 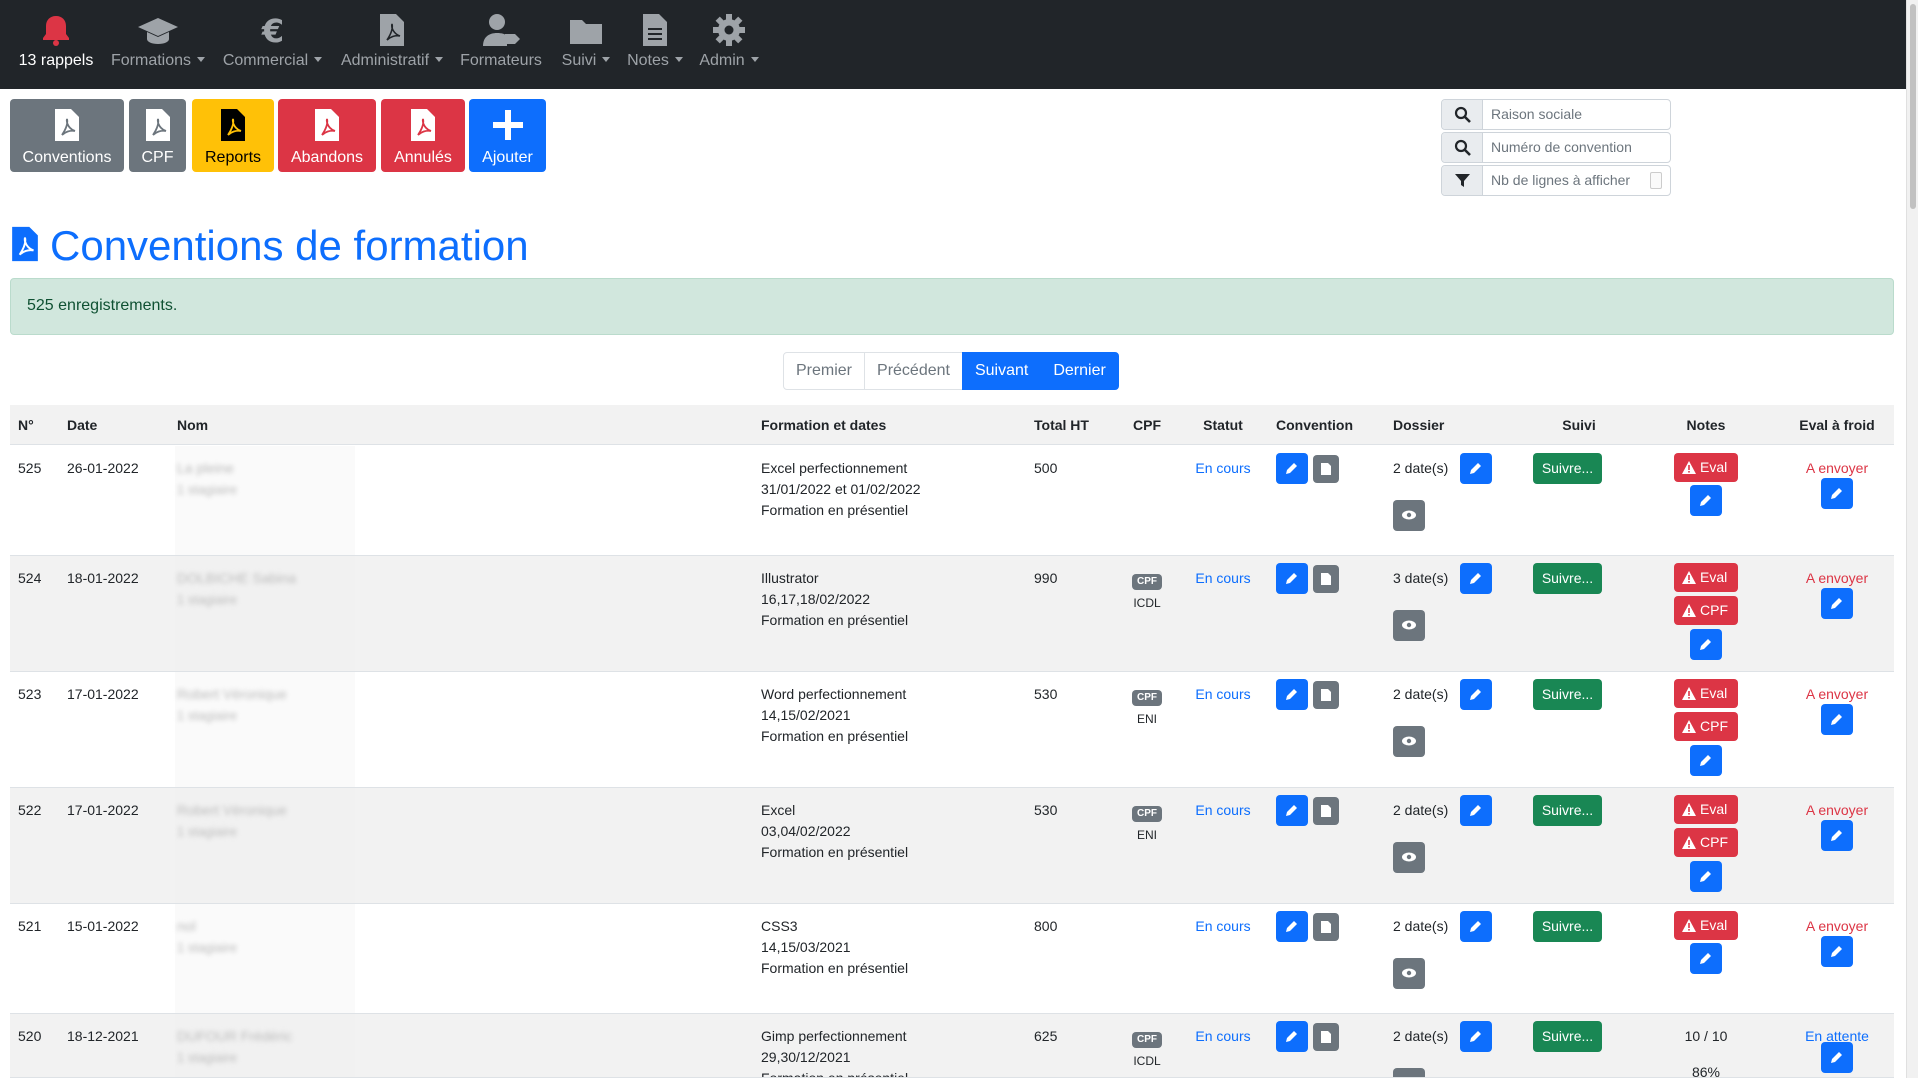 What do you see at coordinates (1001, 371) in the screenshot?
I see `pager-next: Suivant` at bounding box center [1001, 371].